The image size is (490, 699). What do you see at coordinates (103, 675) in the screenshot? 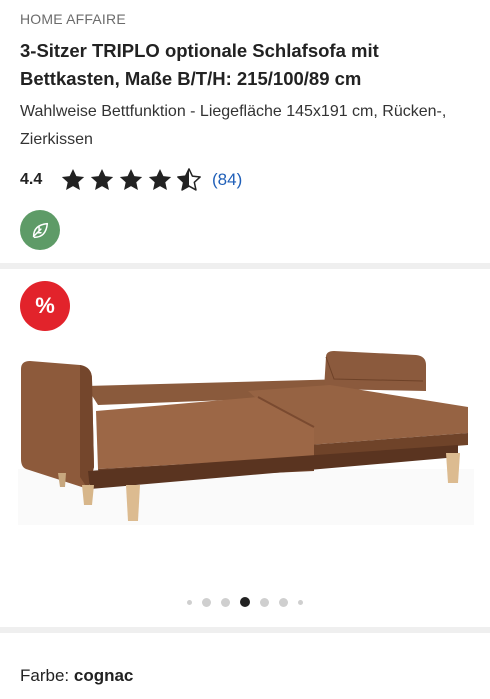
I see `color-value: cognac` at bounding box center [103, 675].